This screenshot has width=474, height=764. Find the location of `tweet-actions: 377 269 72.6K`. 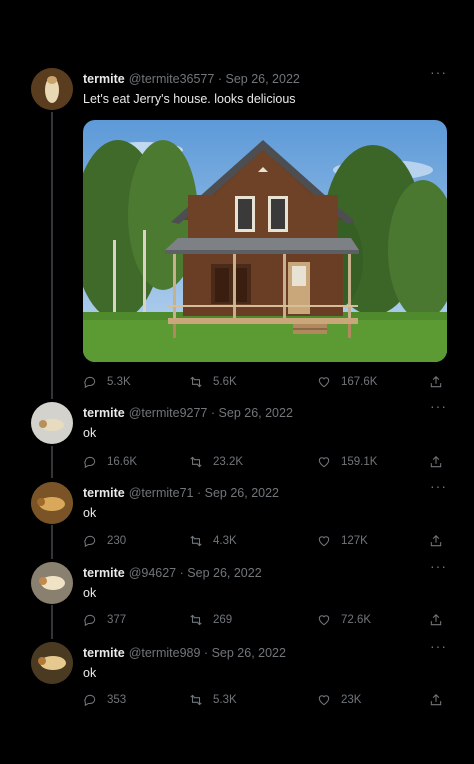

tweet-actions: 377 269 72.6K is located at coordinates (266, 620).